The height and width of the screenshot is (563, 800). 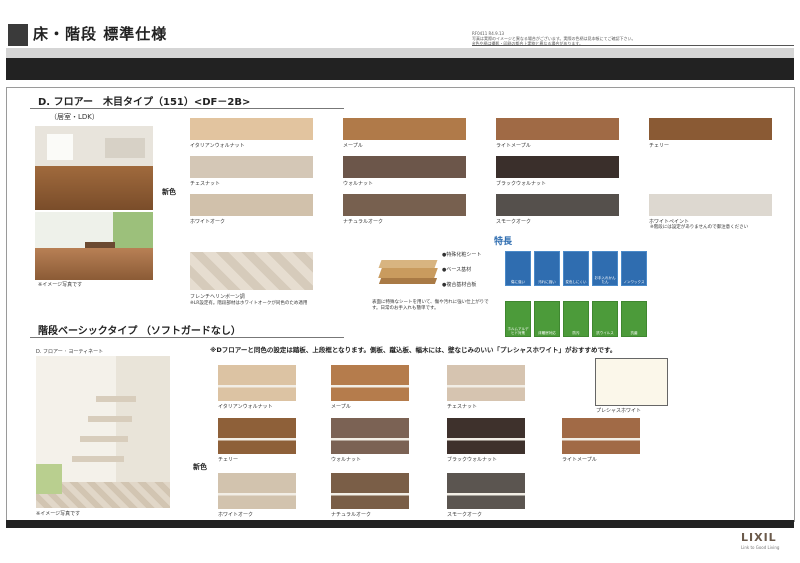 I want to click on layer-diagram, so click(x=409, y=269).